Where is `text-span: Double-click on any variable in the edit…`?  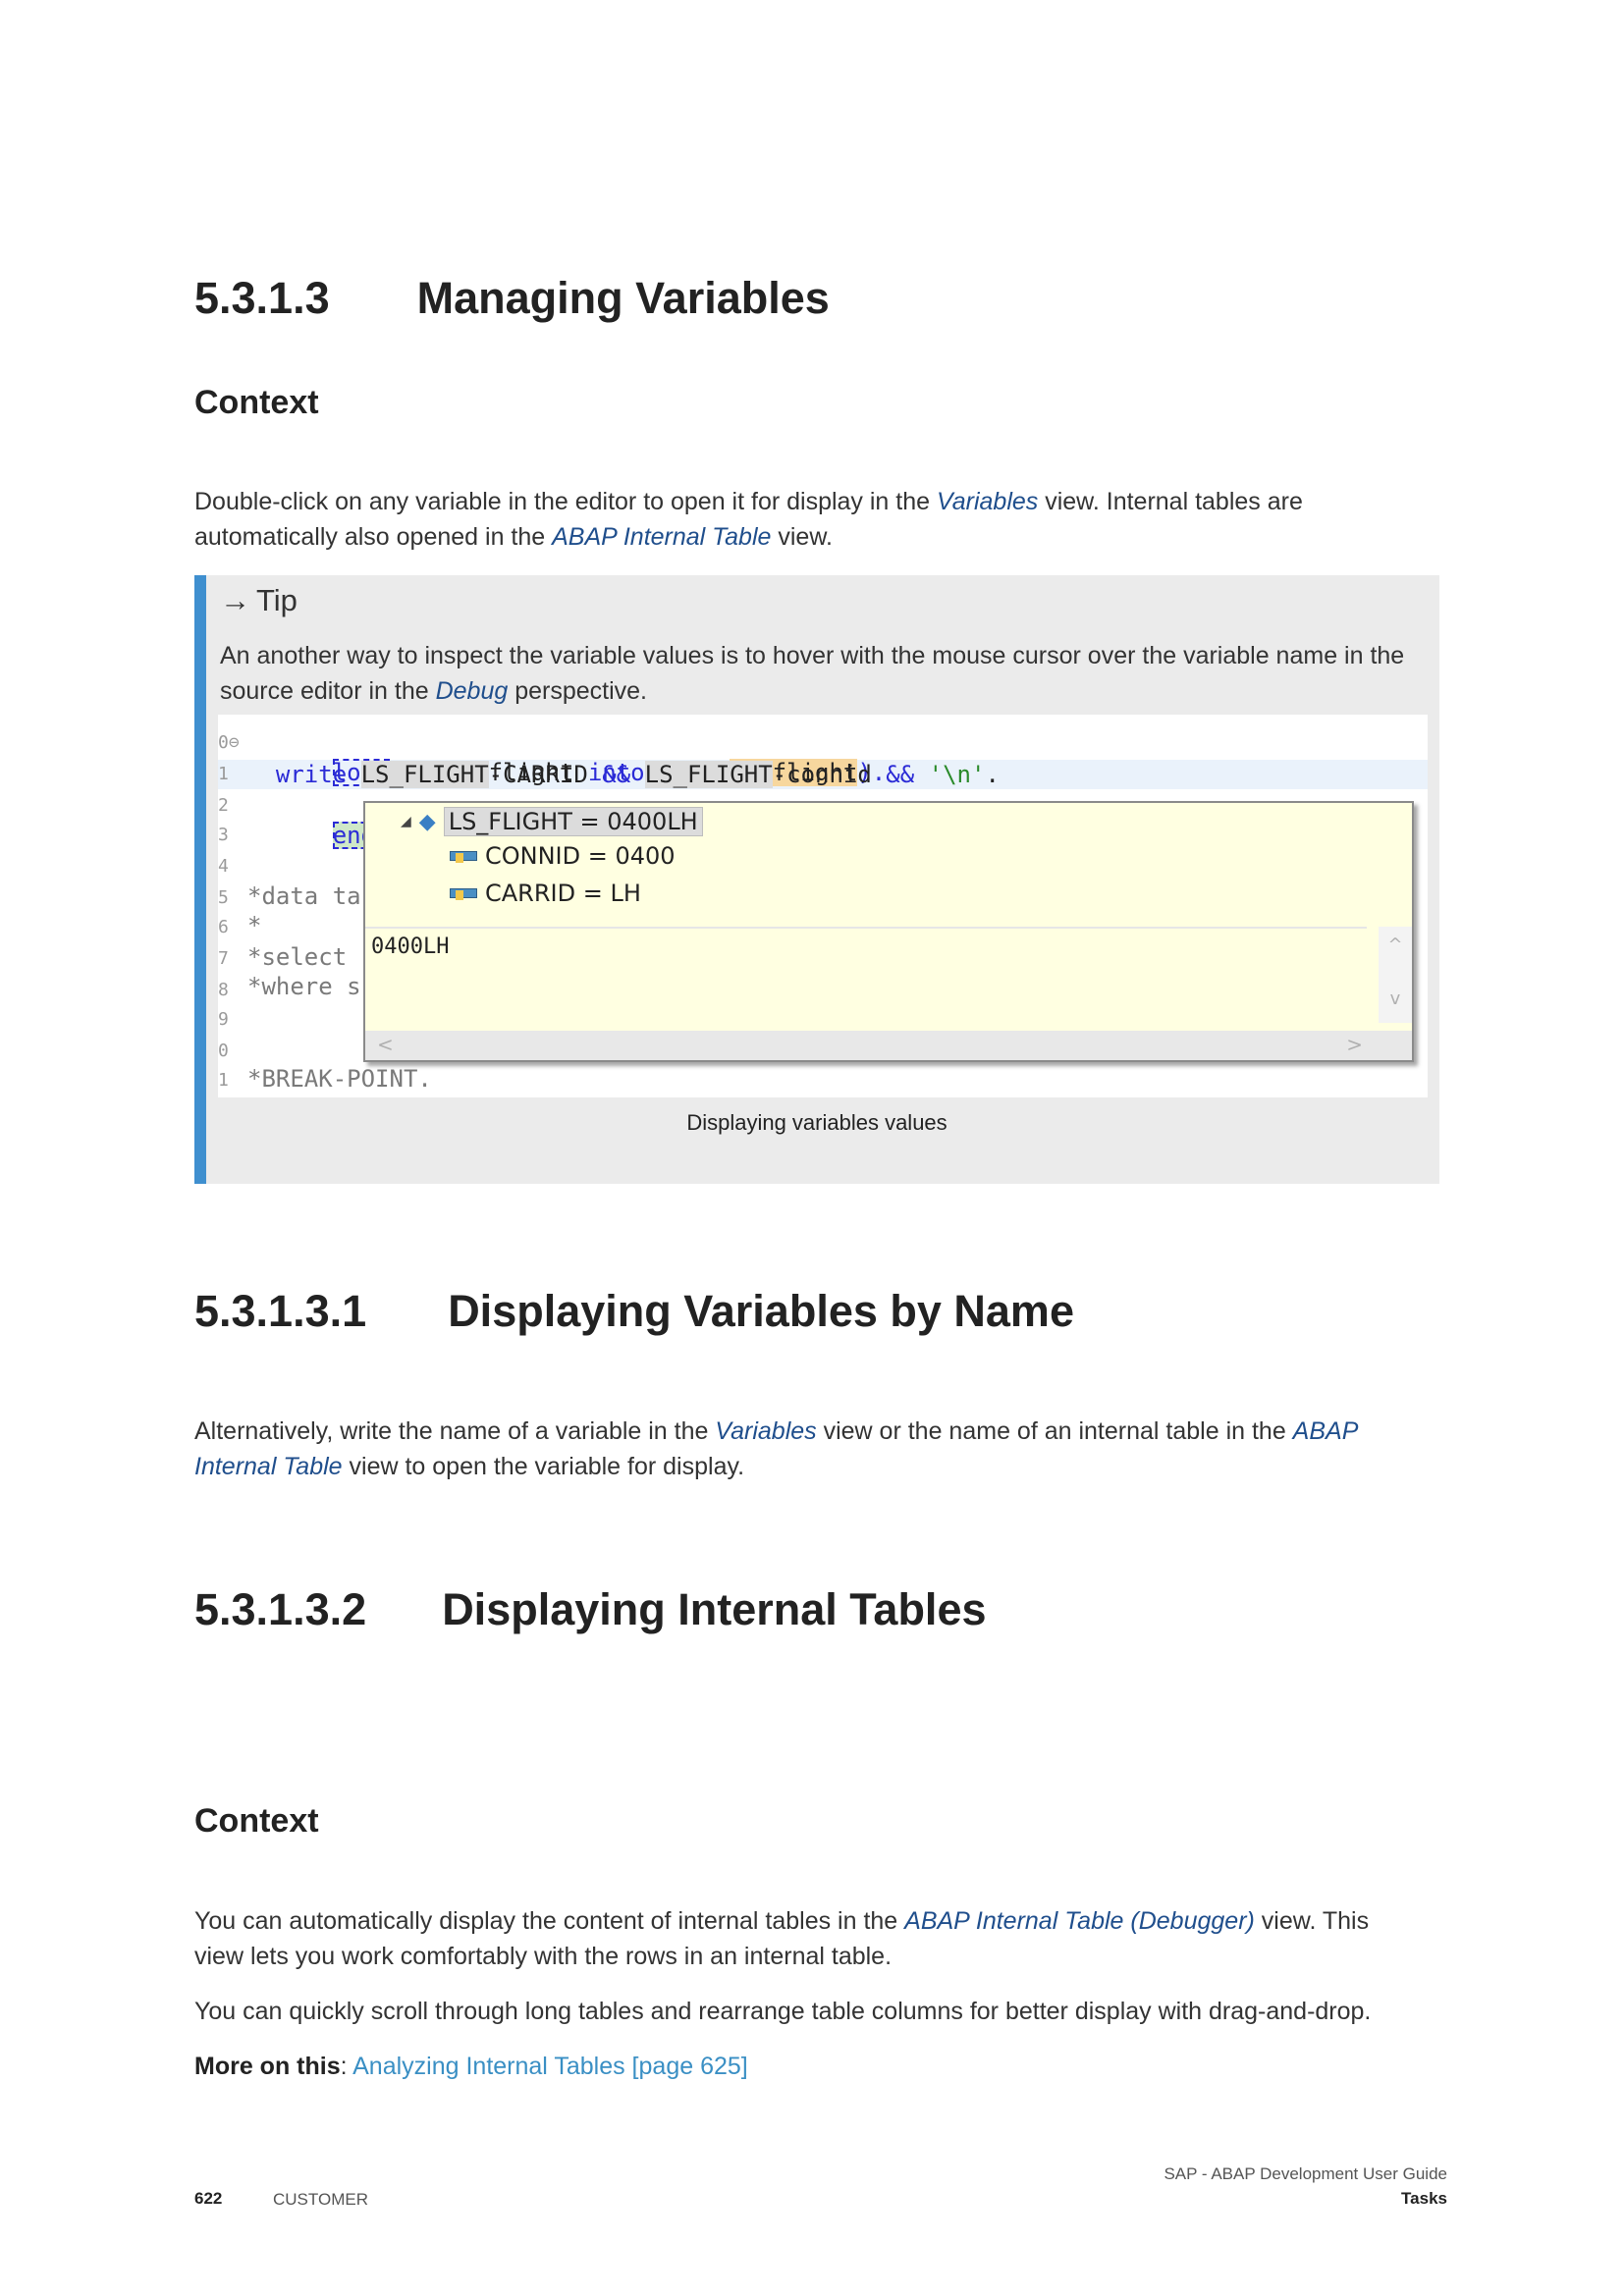 text-span: Double-click on any variable in the edit… is located at coordinates (565, 502).